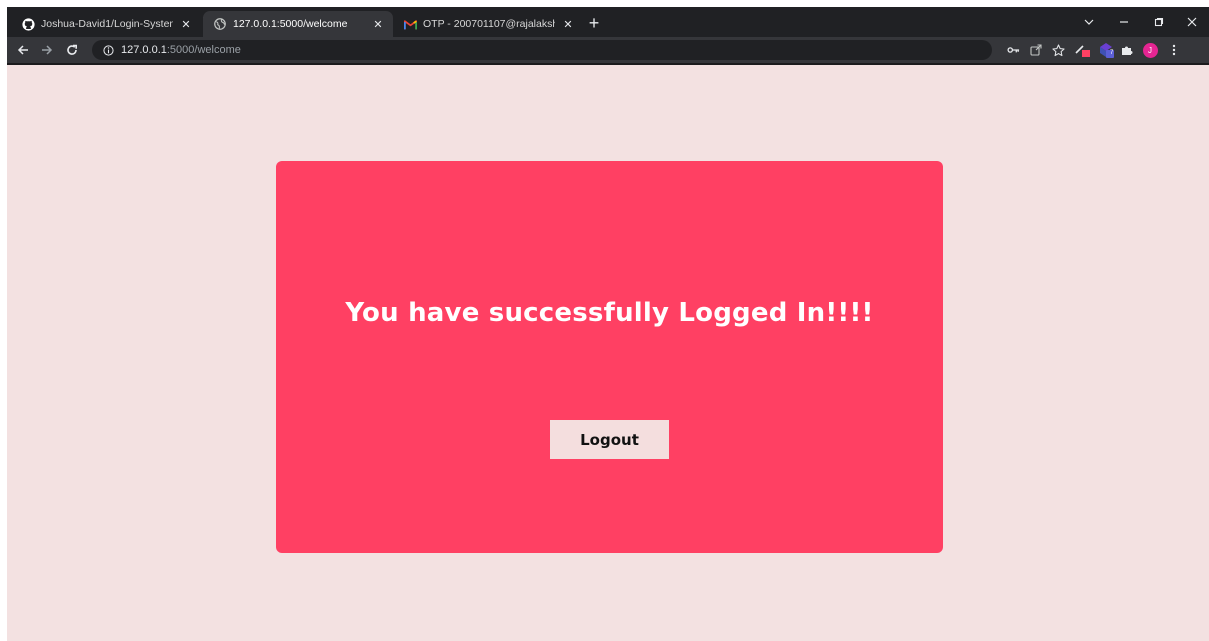 This screenshot has width=1209, height=641. What do you see at coordinates (594, 23) in the screenshot?
I see `new-tab-button: +` at bounding box center [594, 23].